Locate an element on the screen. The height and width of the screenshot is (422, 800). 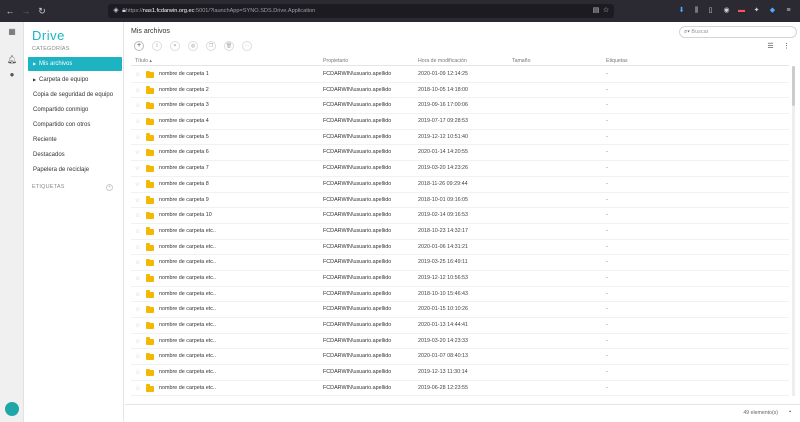
sidebar-toggle-icon: ▯ is located at coordinates (710, 10).